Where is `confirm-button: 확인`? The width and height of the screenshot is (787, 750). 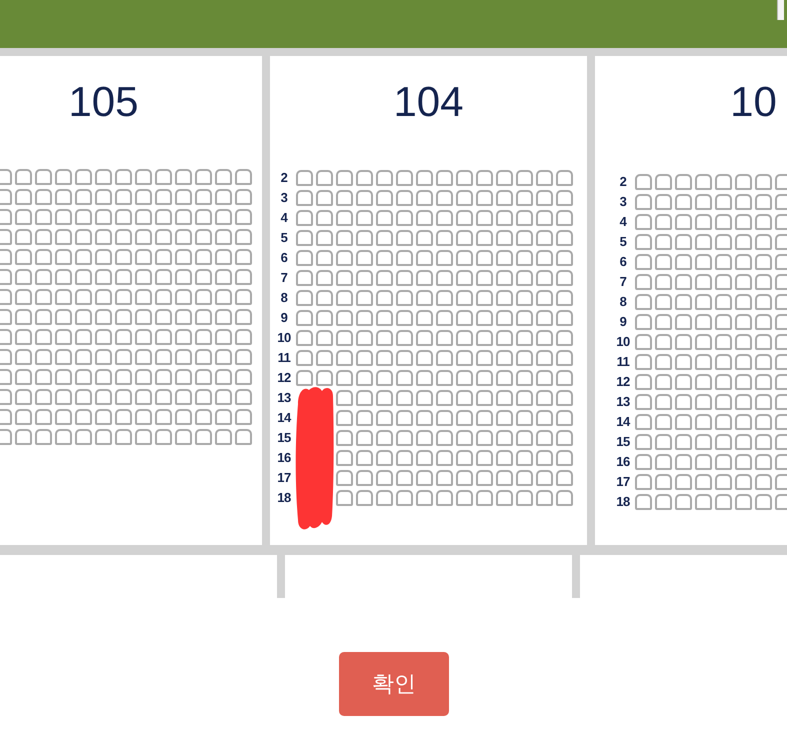 confirm-button: 확인 is located at coordinates (394, 684).